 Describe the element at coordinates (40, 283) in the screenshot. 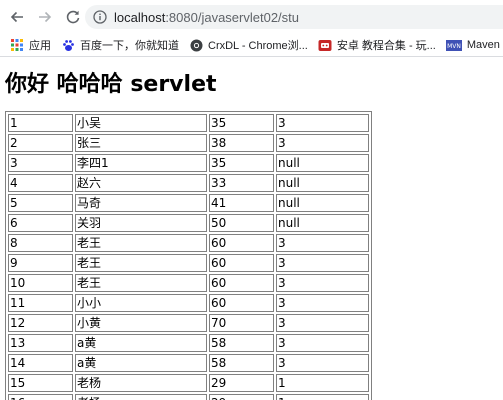

I see `id-cell: 10` at that location.